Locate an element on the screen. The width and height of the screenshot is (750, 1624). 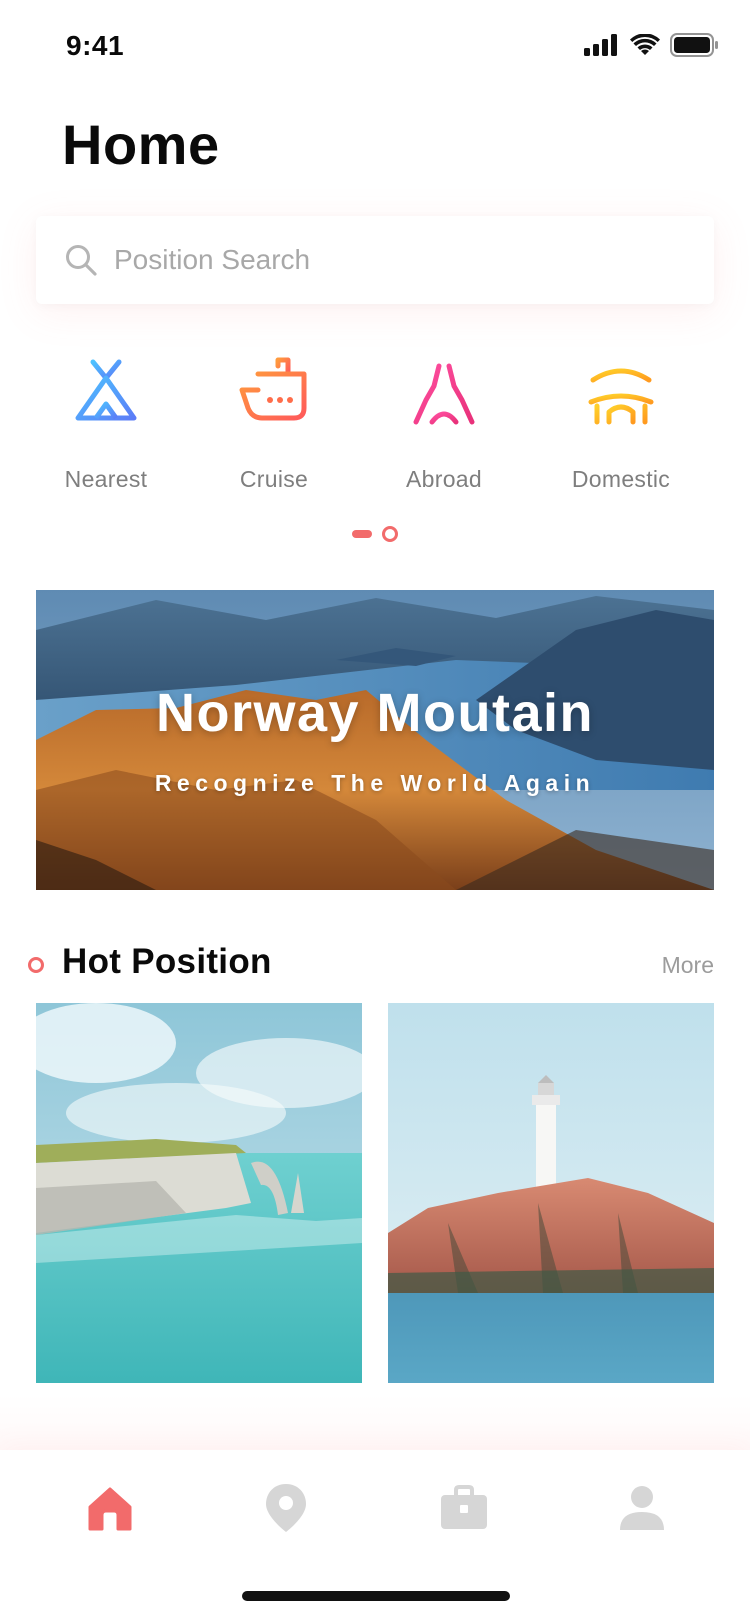
tab-trips is located at coordinates (464, 1508).